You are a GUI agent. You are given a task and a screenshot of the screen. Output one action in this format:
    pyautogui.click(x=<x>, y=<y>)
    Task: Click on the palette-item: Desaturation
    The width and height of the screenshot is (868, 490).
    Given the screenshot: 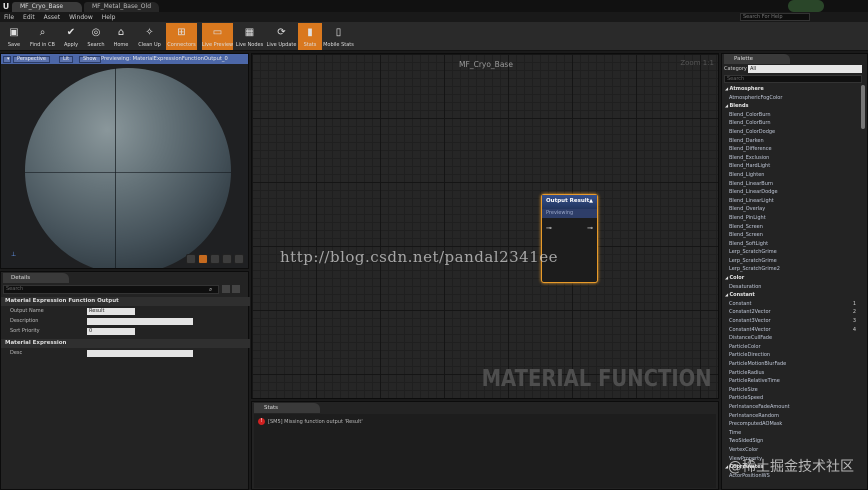 What is the action you would take?
    pyautogui.click(x=790, y=287)
    